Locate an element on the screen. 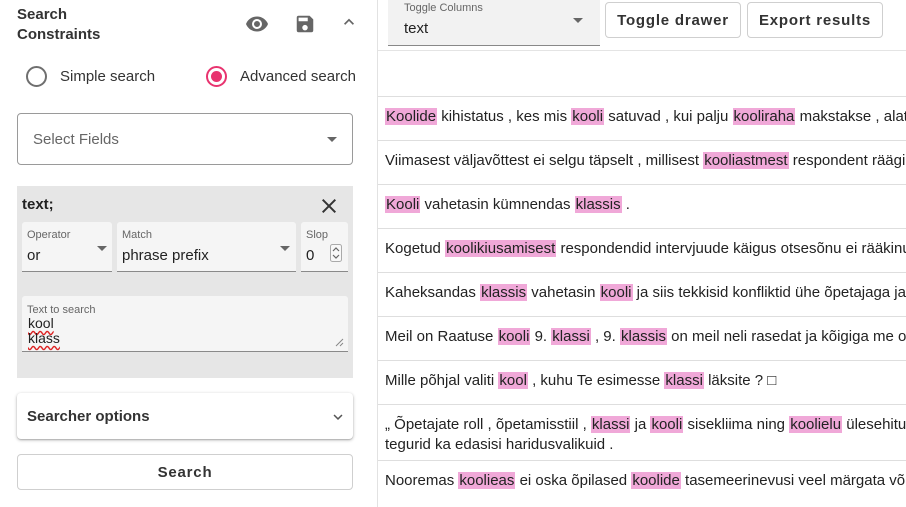  result-text-segment: ja is located at coordinates (640, 424).